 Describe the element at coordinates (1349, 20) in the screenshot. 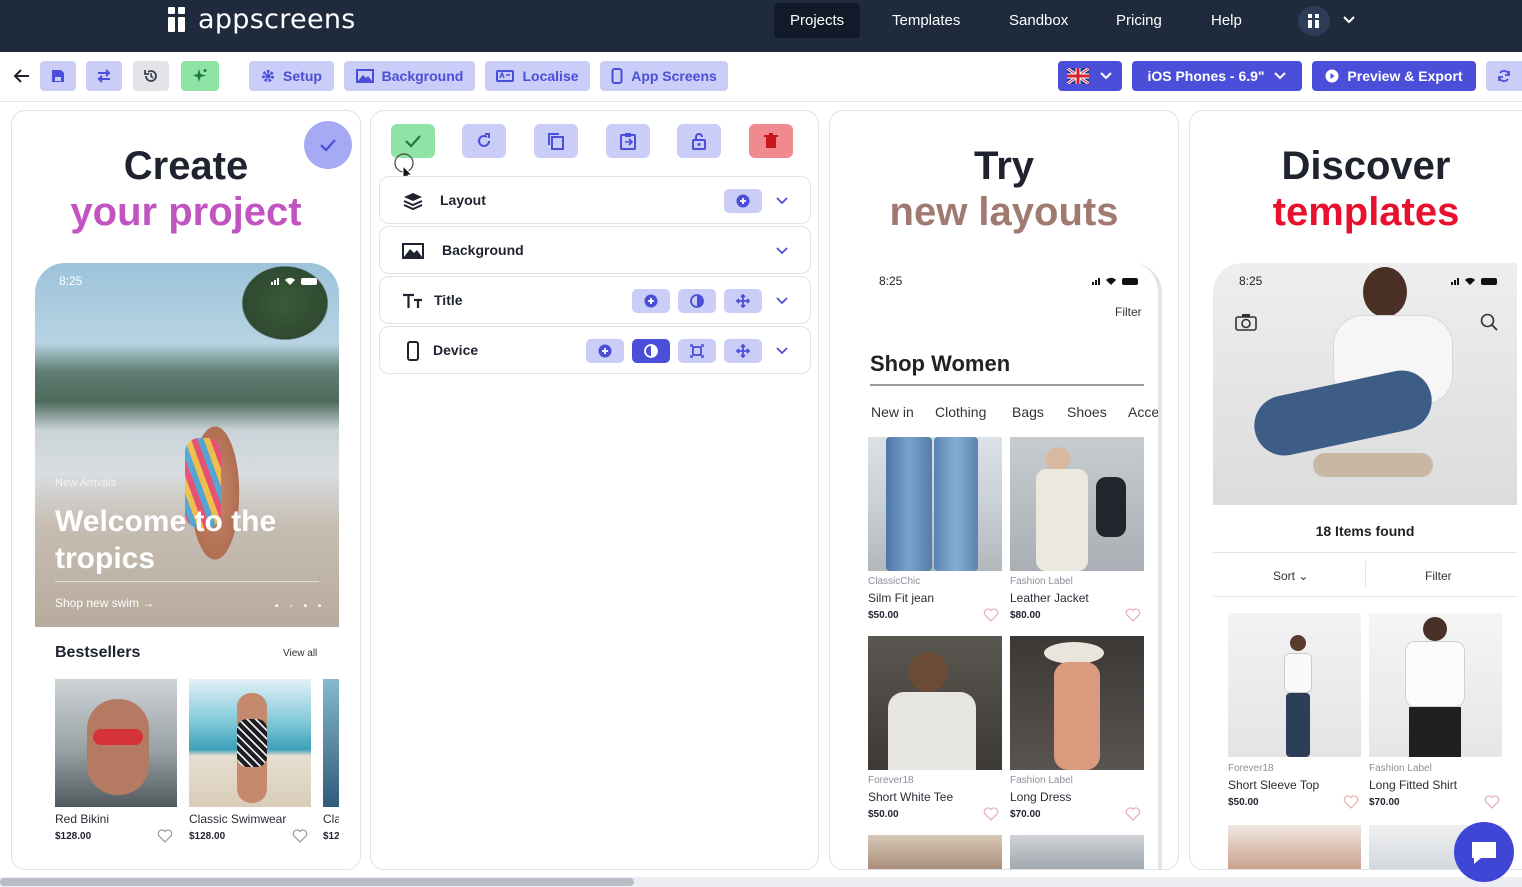

I see `account-chevron-down-icon` at that location.